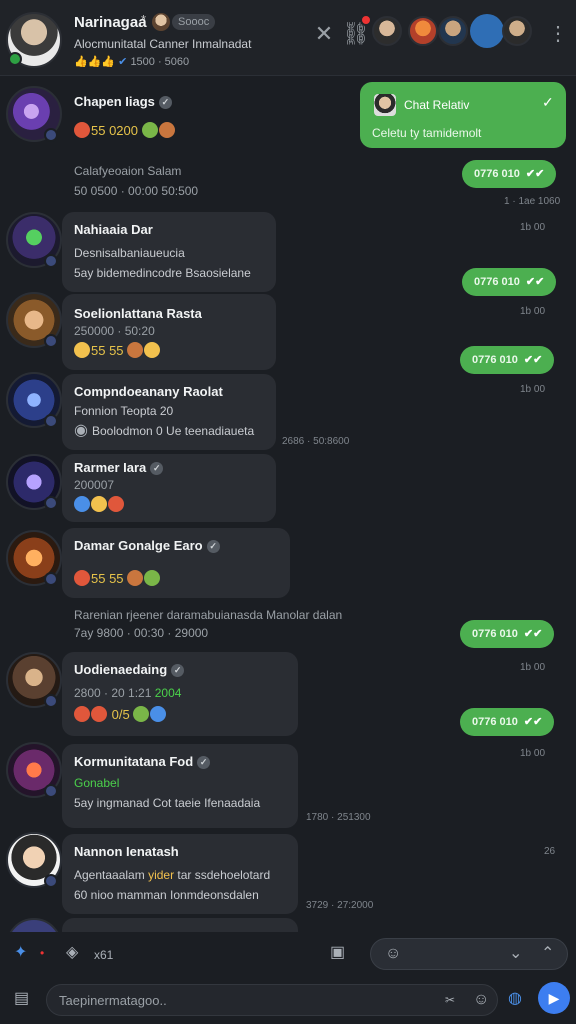  I want to click on message-text: 5ay bidemedincodre Bsaosielane, so click(162, 273).